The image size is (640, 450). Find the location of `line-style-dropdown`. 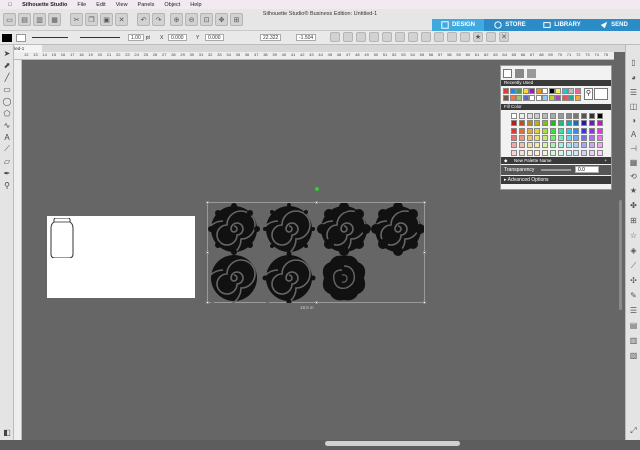

line-style-dropdown is located at coordinates (50, 37).